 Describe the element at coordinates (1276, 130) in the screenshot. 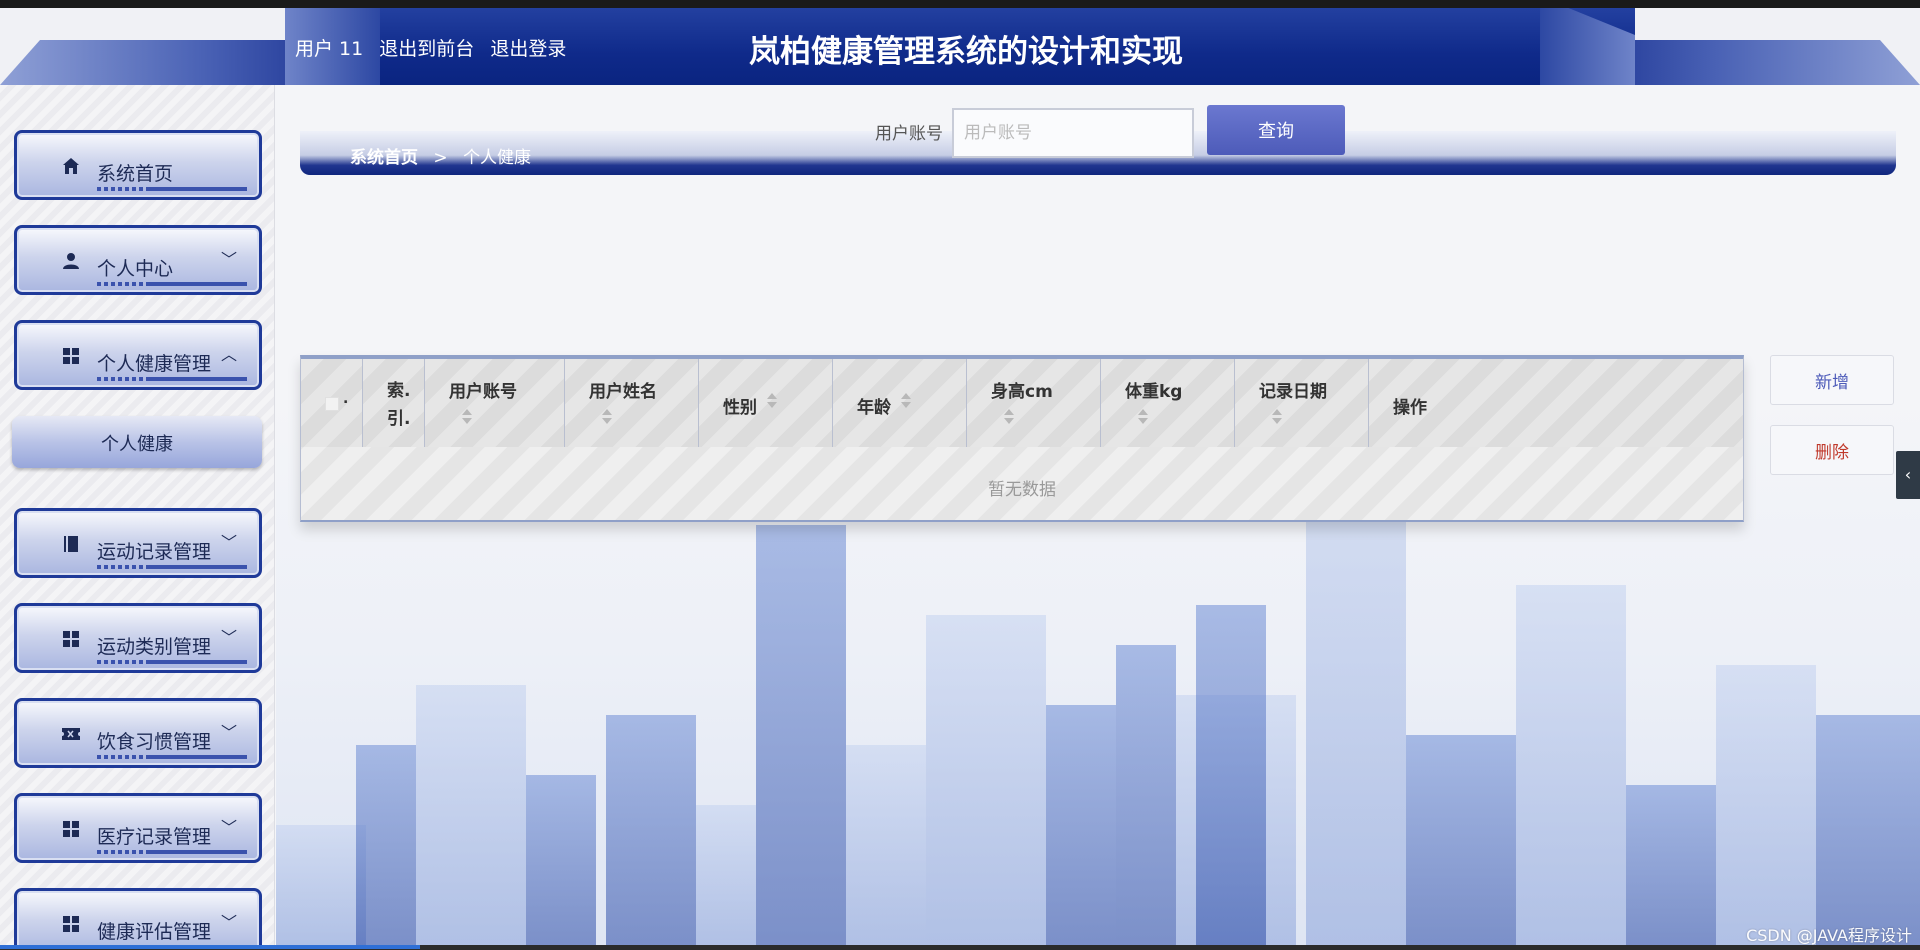

I see `search-button: 查询` at that location.